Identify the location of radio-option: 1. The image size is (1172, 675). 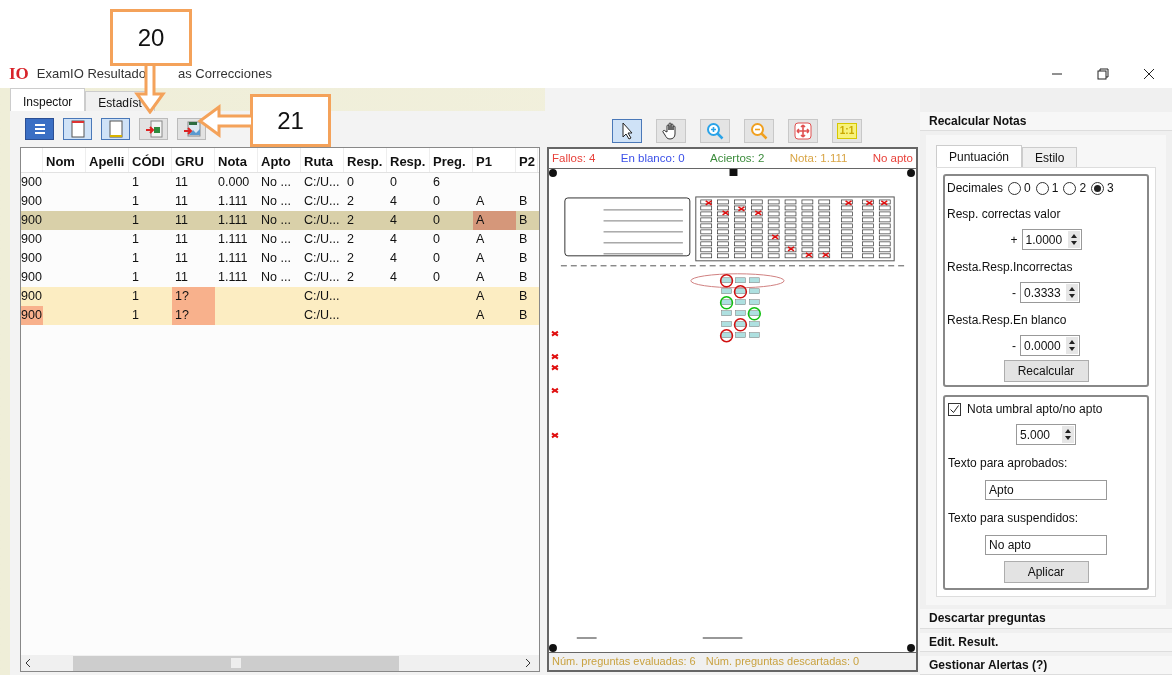
(1047, 188).